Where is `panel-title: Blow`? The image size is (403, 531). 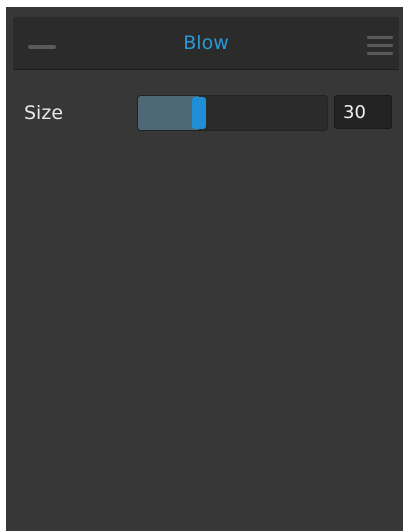 panel-title: Blow is located at coordinates (206, 43).